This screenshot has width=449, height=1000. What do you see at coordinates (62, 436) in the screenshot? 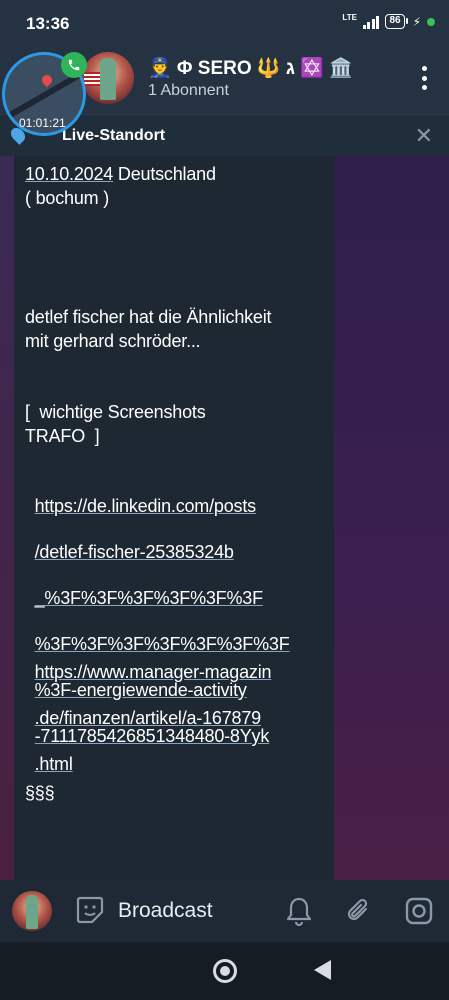
I see `message-line: TRAFO ]` at bounding box center [62, 436].